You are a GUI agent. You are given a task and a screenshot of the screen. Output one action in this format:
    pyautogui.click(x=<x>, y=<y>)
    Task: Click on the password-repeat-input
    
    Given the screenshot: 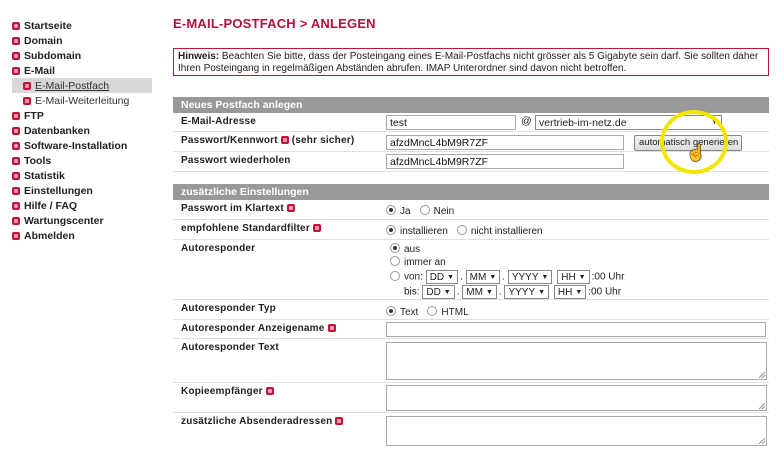 What is the action you would take?
    pyautogui.click(x=505, y=161)
    